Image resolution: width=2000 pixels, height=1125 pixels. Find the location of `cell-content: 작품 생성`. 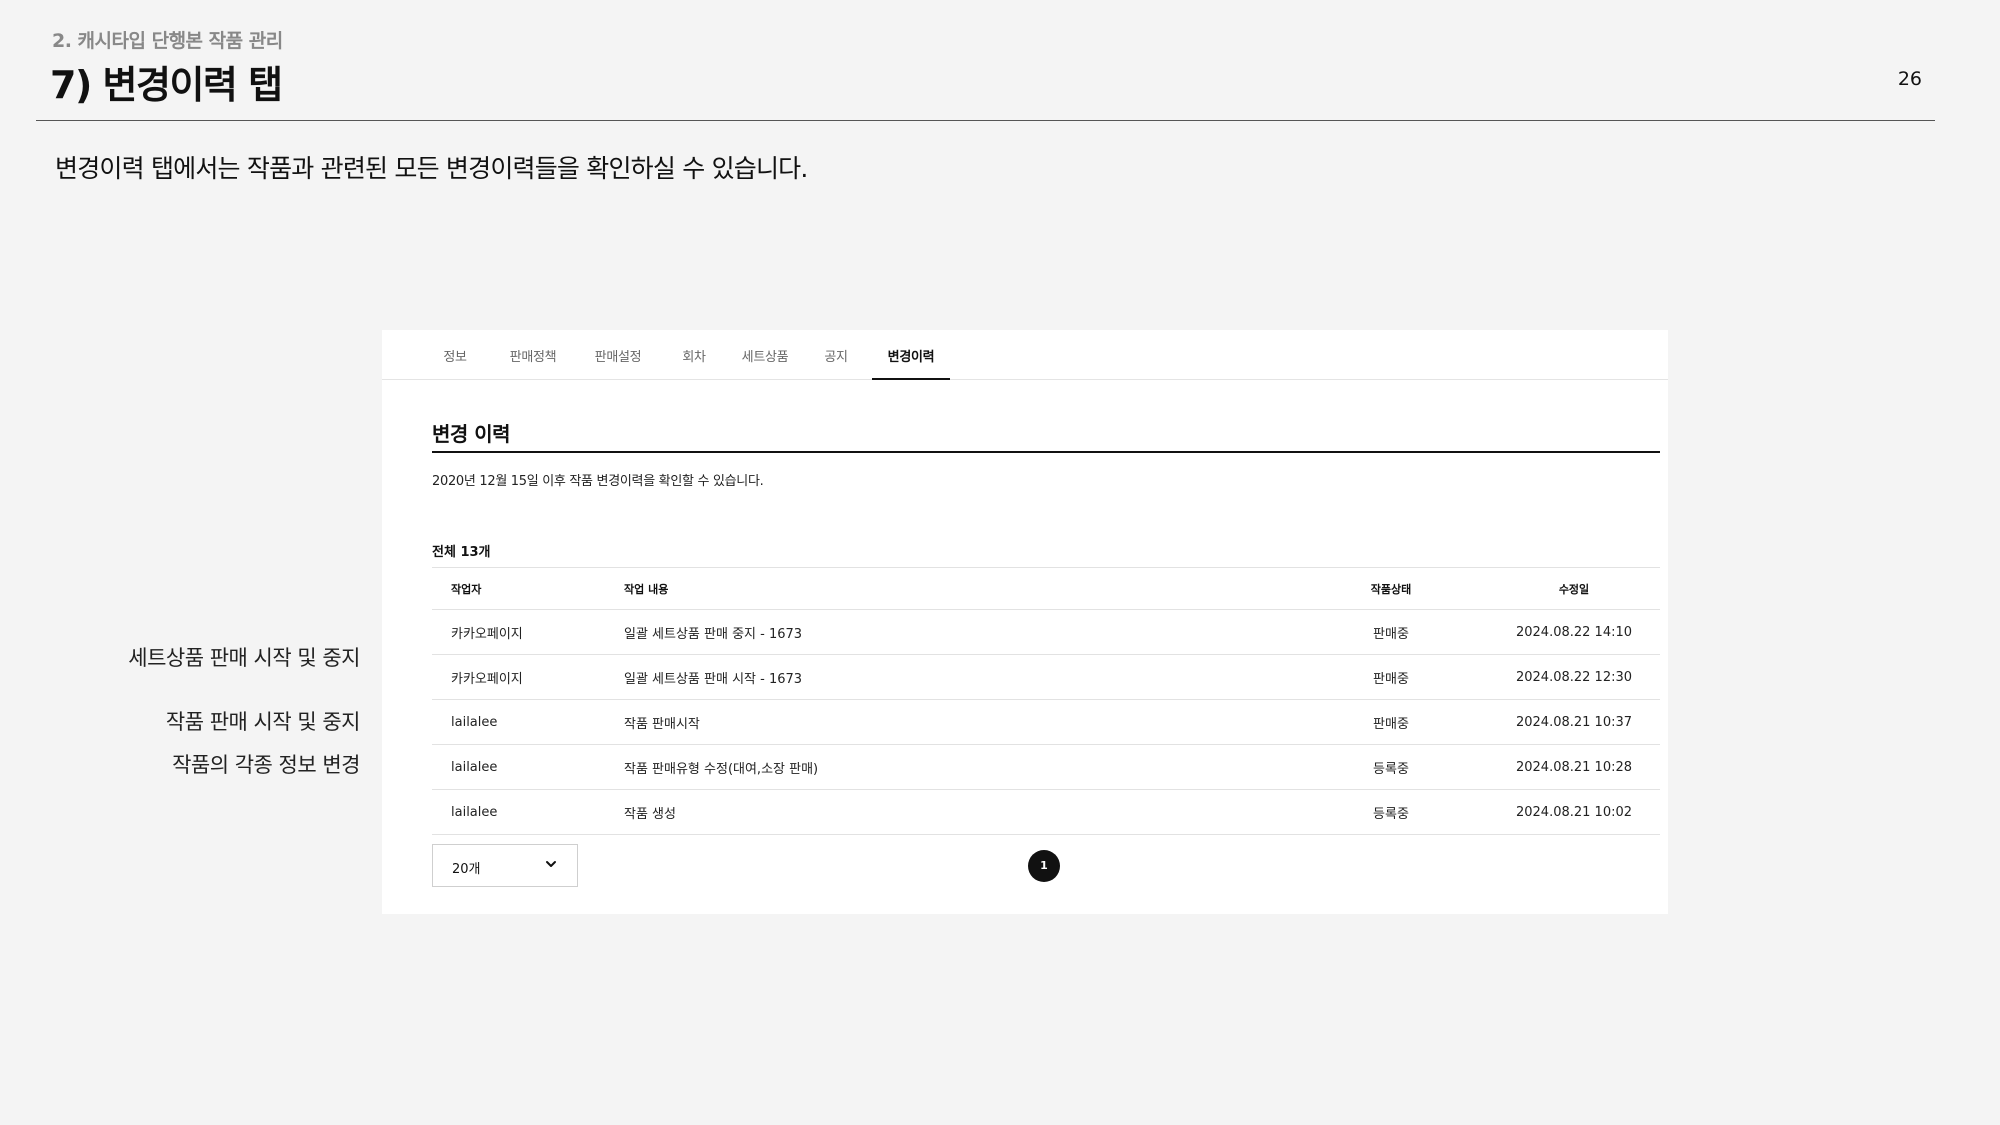

cell-content: 작품 생성 is located at coordinates (650, 814).